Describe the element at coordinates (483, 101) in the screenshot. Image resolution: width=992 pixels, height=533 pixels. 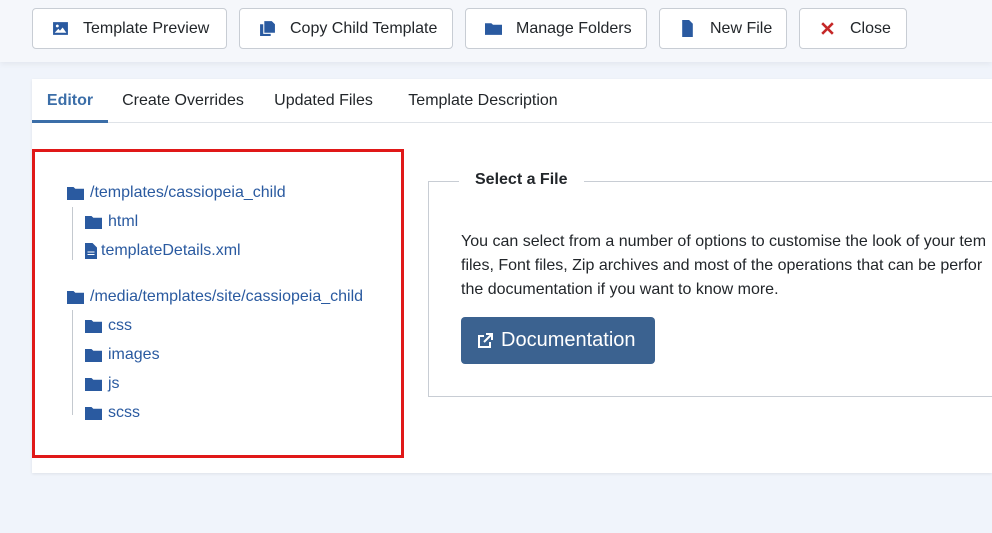
I see `tab-template-description: Template Description` at that location.